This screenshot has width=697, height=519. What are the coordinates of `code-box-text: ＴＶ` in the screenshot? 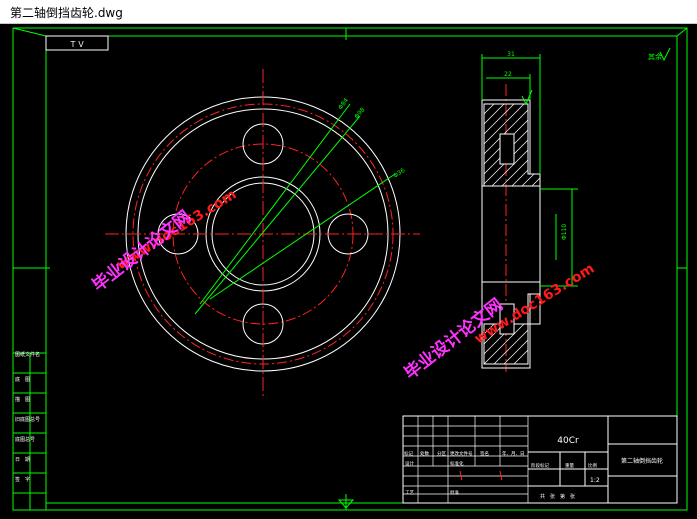 It's located at (77, 44).